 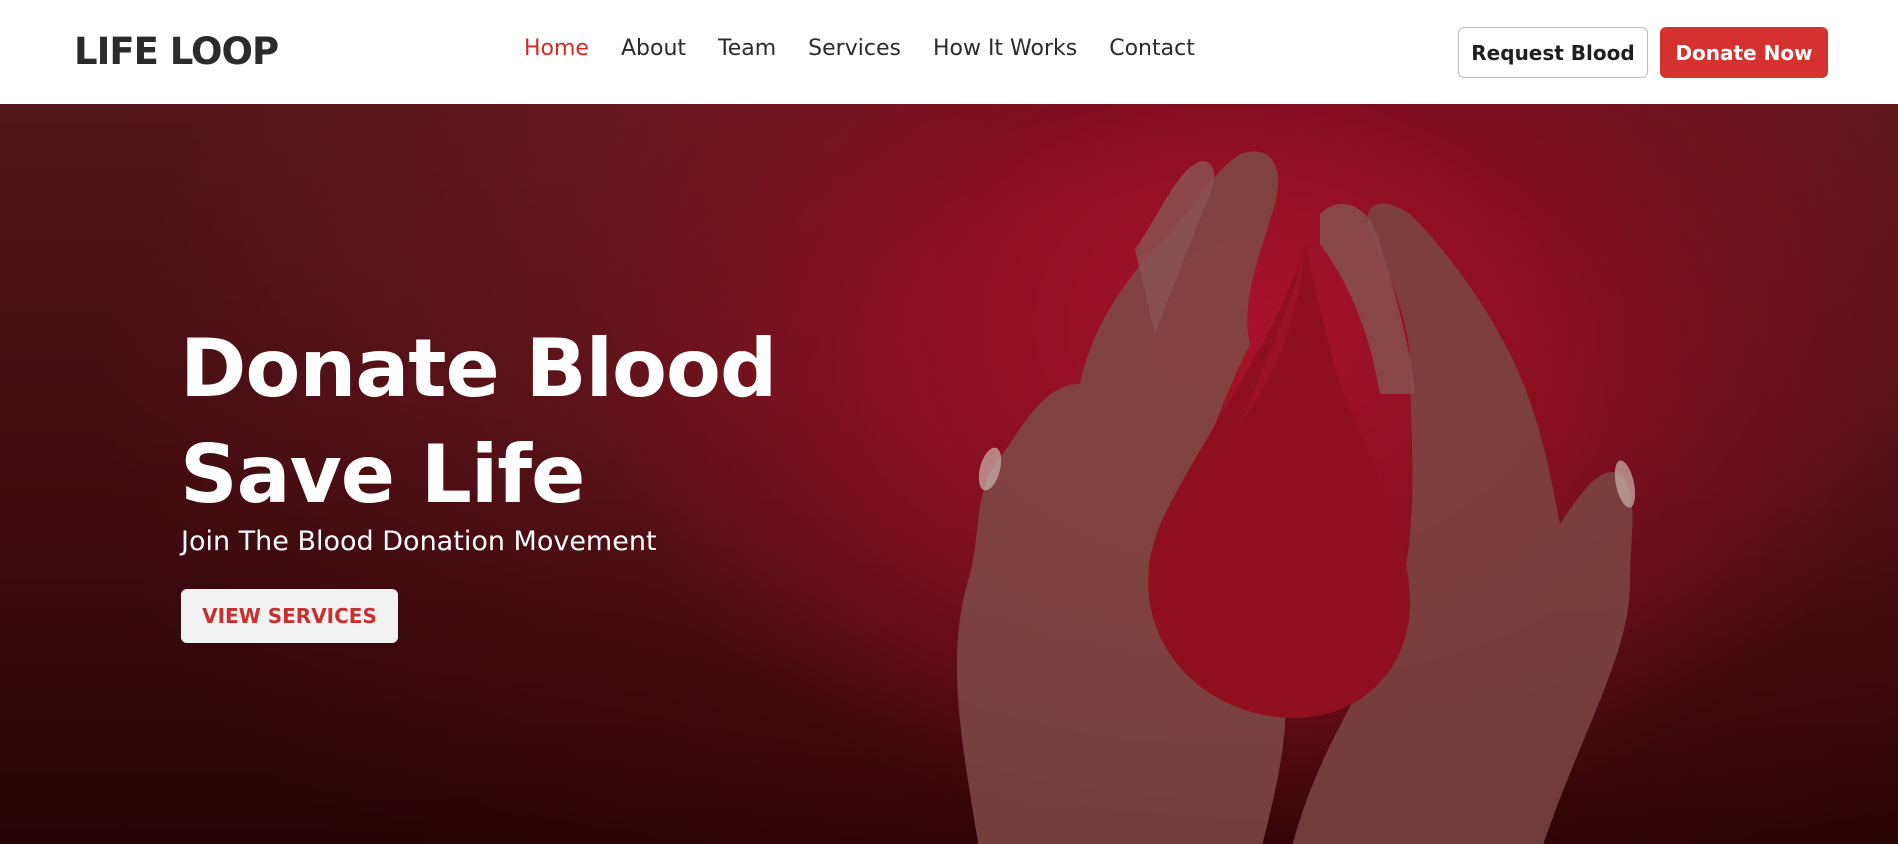 I want to click on nav-team: Team, so click(x=747, y=48).